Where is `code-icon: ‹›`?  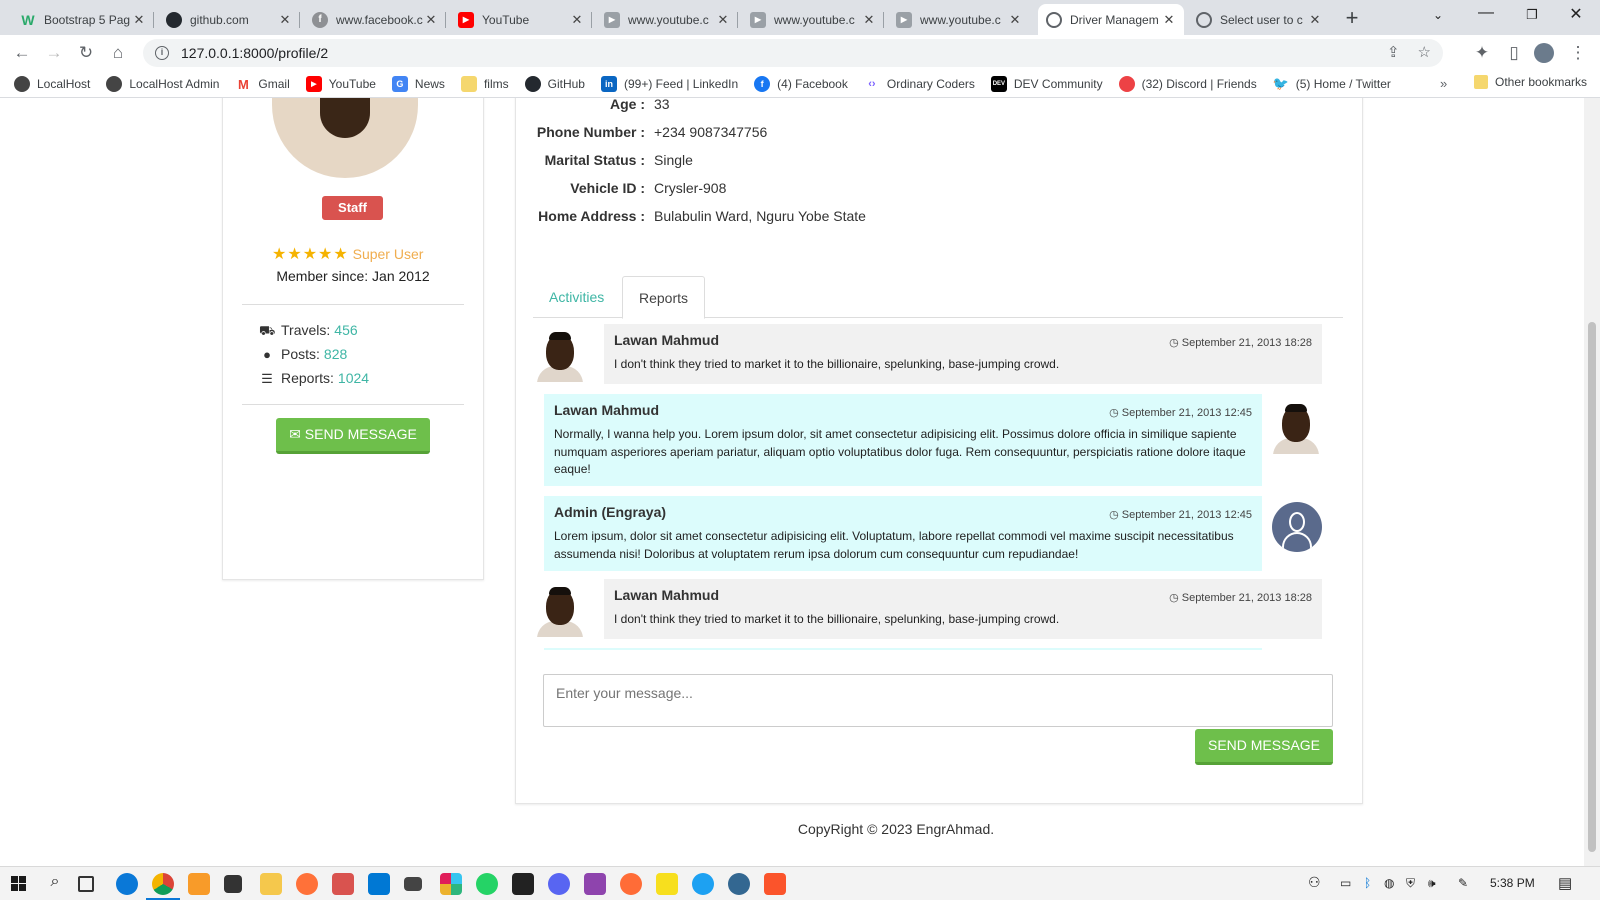 code-icon: ‹› is located at coordinates (872, 84).